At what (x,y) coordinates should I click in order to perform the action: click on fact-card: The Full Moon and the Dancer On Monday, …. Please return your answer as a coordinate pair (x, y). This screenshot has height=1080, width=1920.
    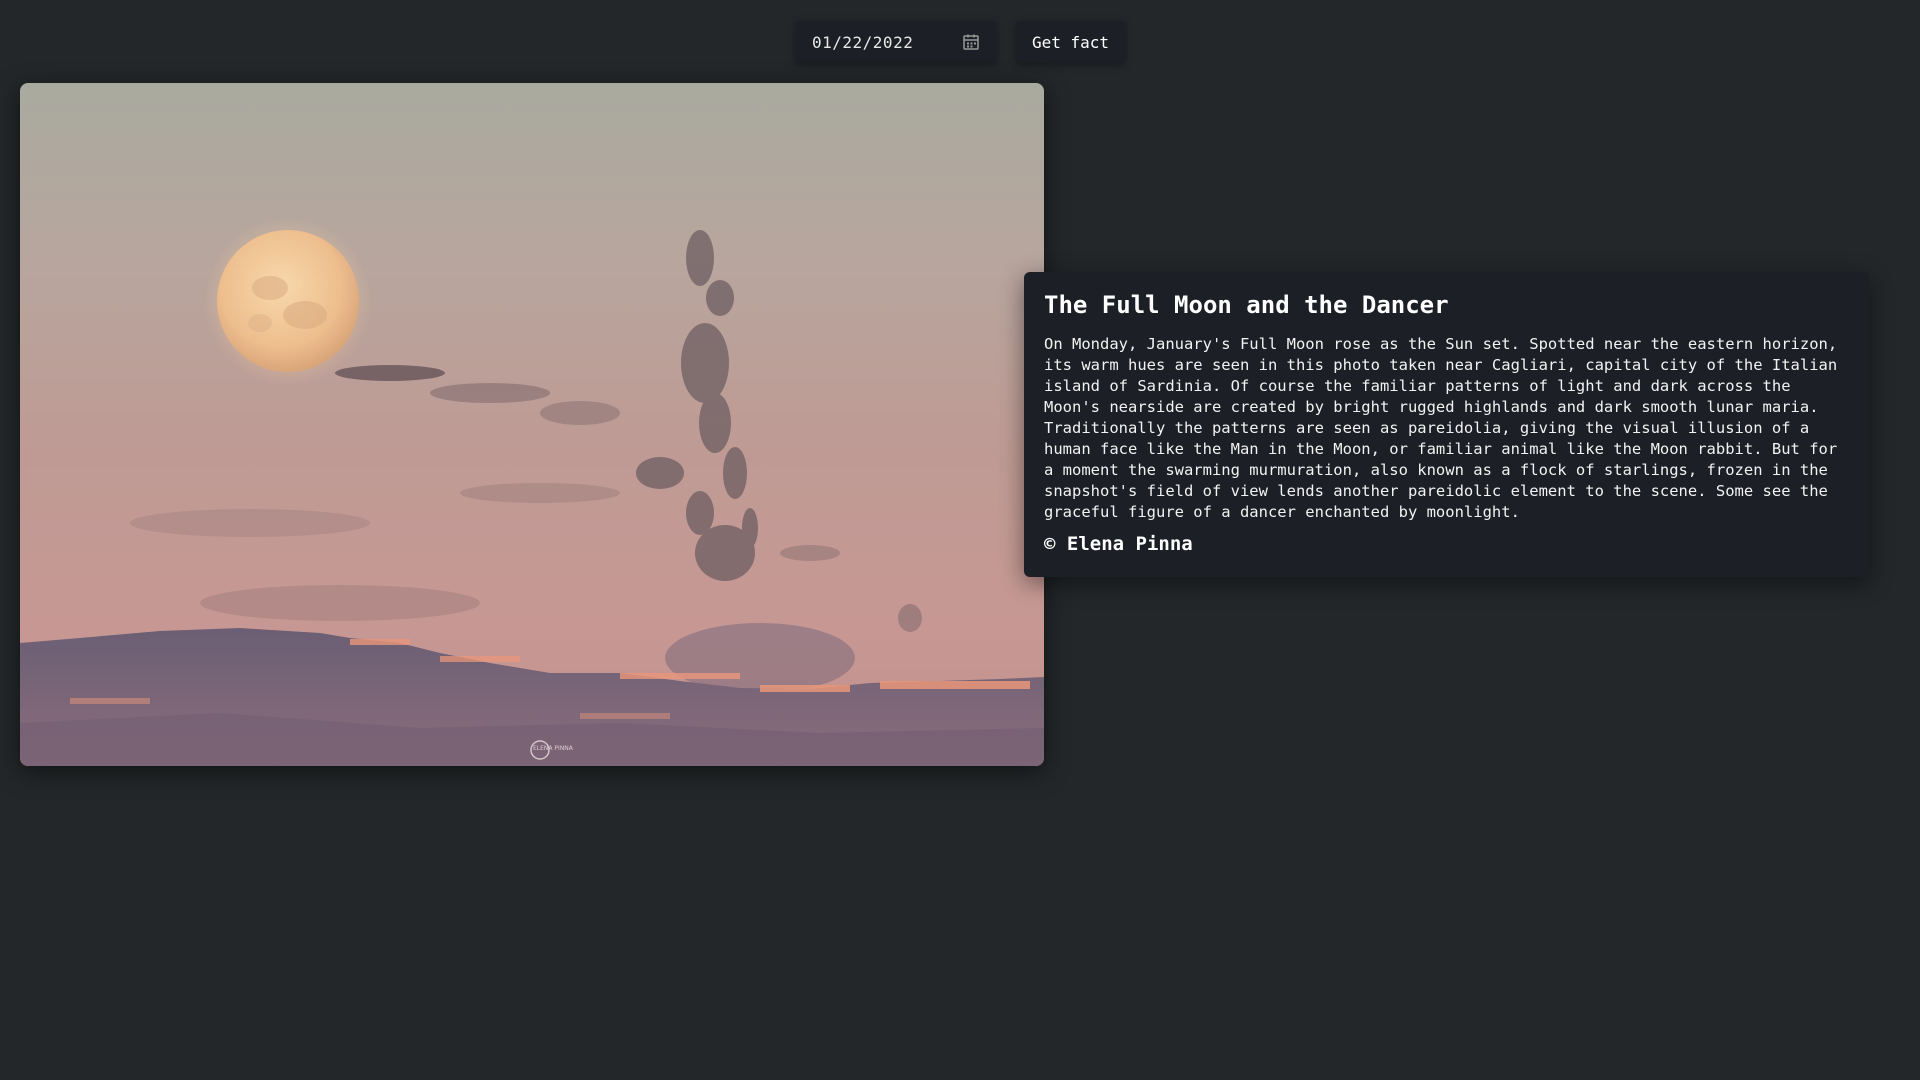
    Looking at the image, I should click on (1446, 424).